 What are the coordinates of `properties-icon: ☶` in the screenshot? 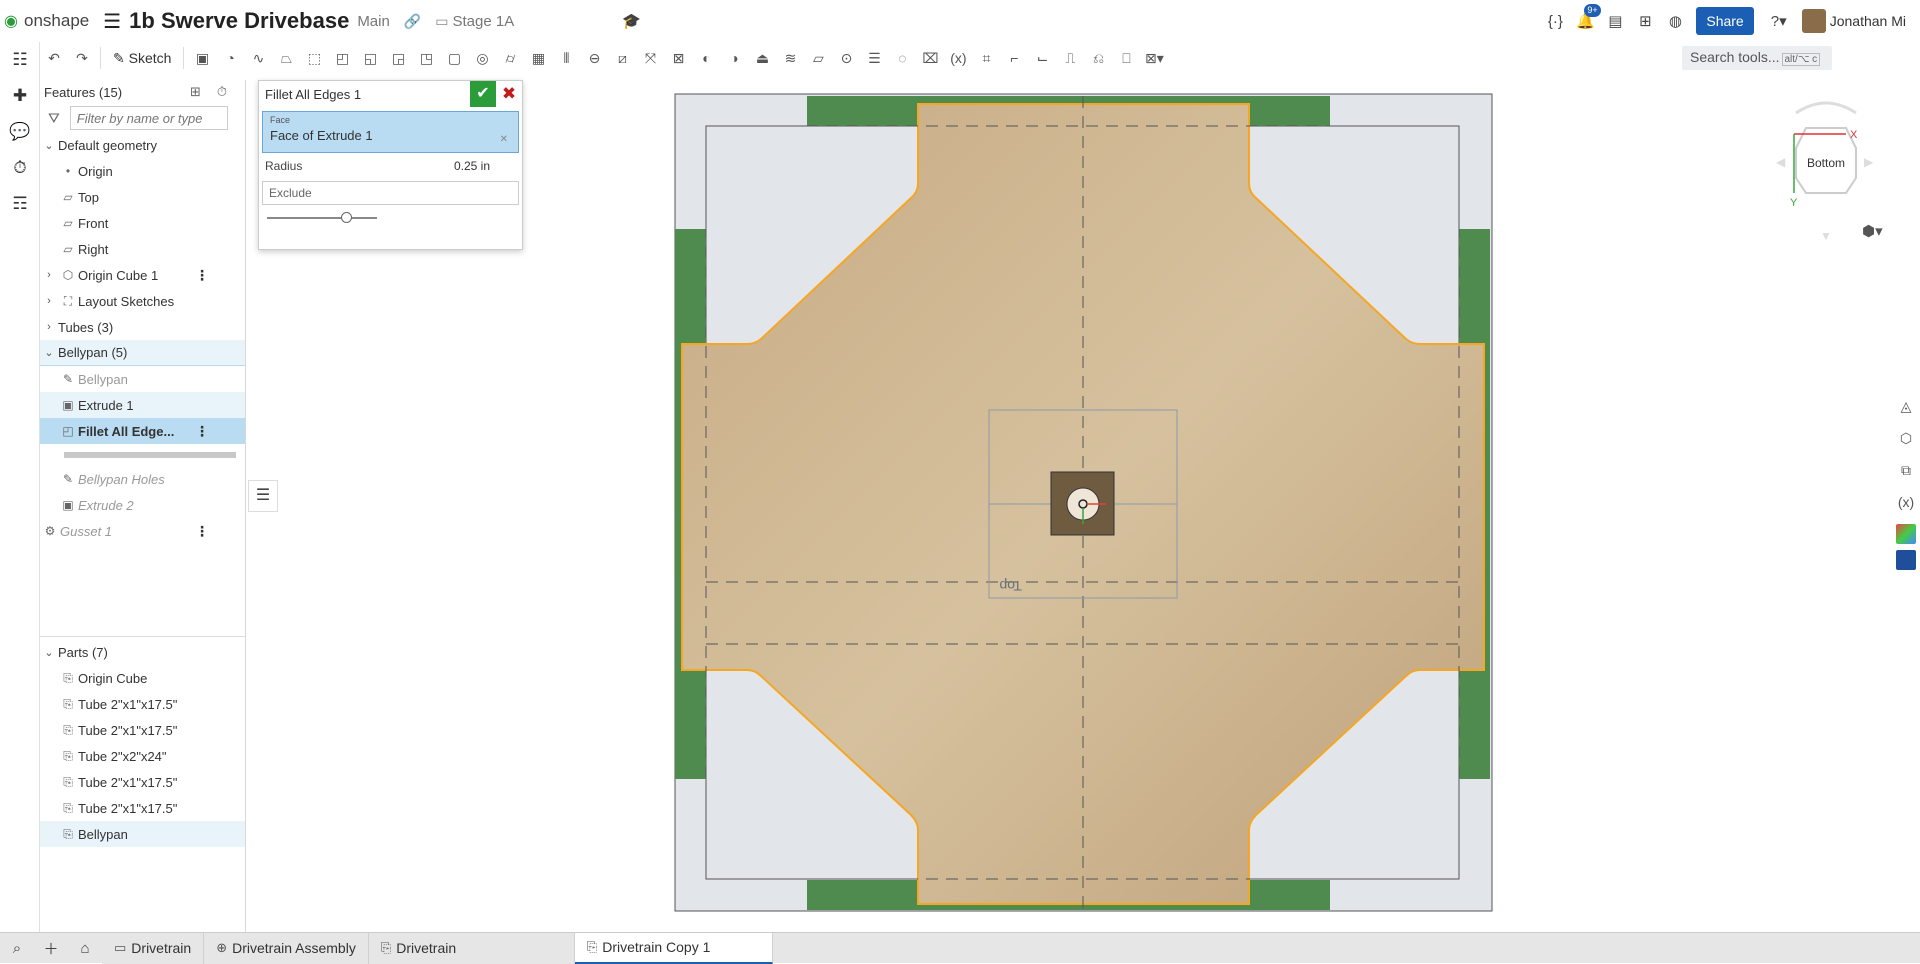 It's located at (20, 204).